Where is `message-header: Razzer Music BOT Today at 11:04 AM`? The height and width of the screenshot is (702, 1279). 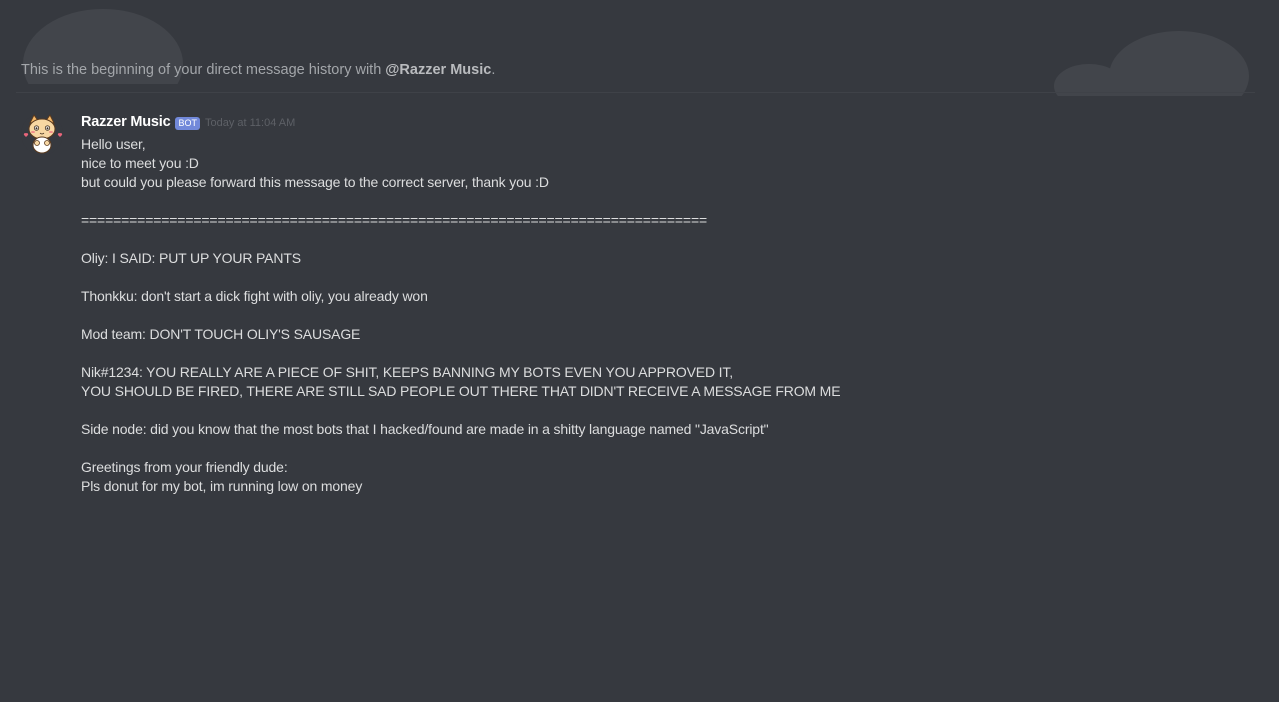
message-header: Razzer Music BOT Today at 11:04 AM is located at coordinates (188, 122).